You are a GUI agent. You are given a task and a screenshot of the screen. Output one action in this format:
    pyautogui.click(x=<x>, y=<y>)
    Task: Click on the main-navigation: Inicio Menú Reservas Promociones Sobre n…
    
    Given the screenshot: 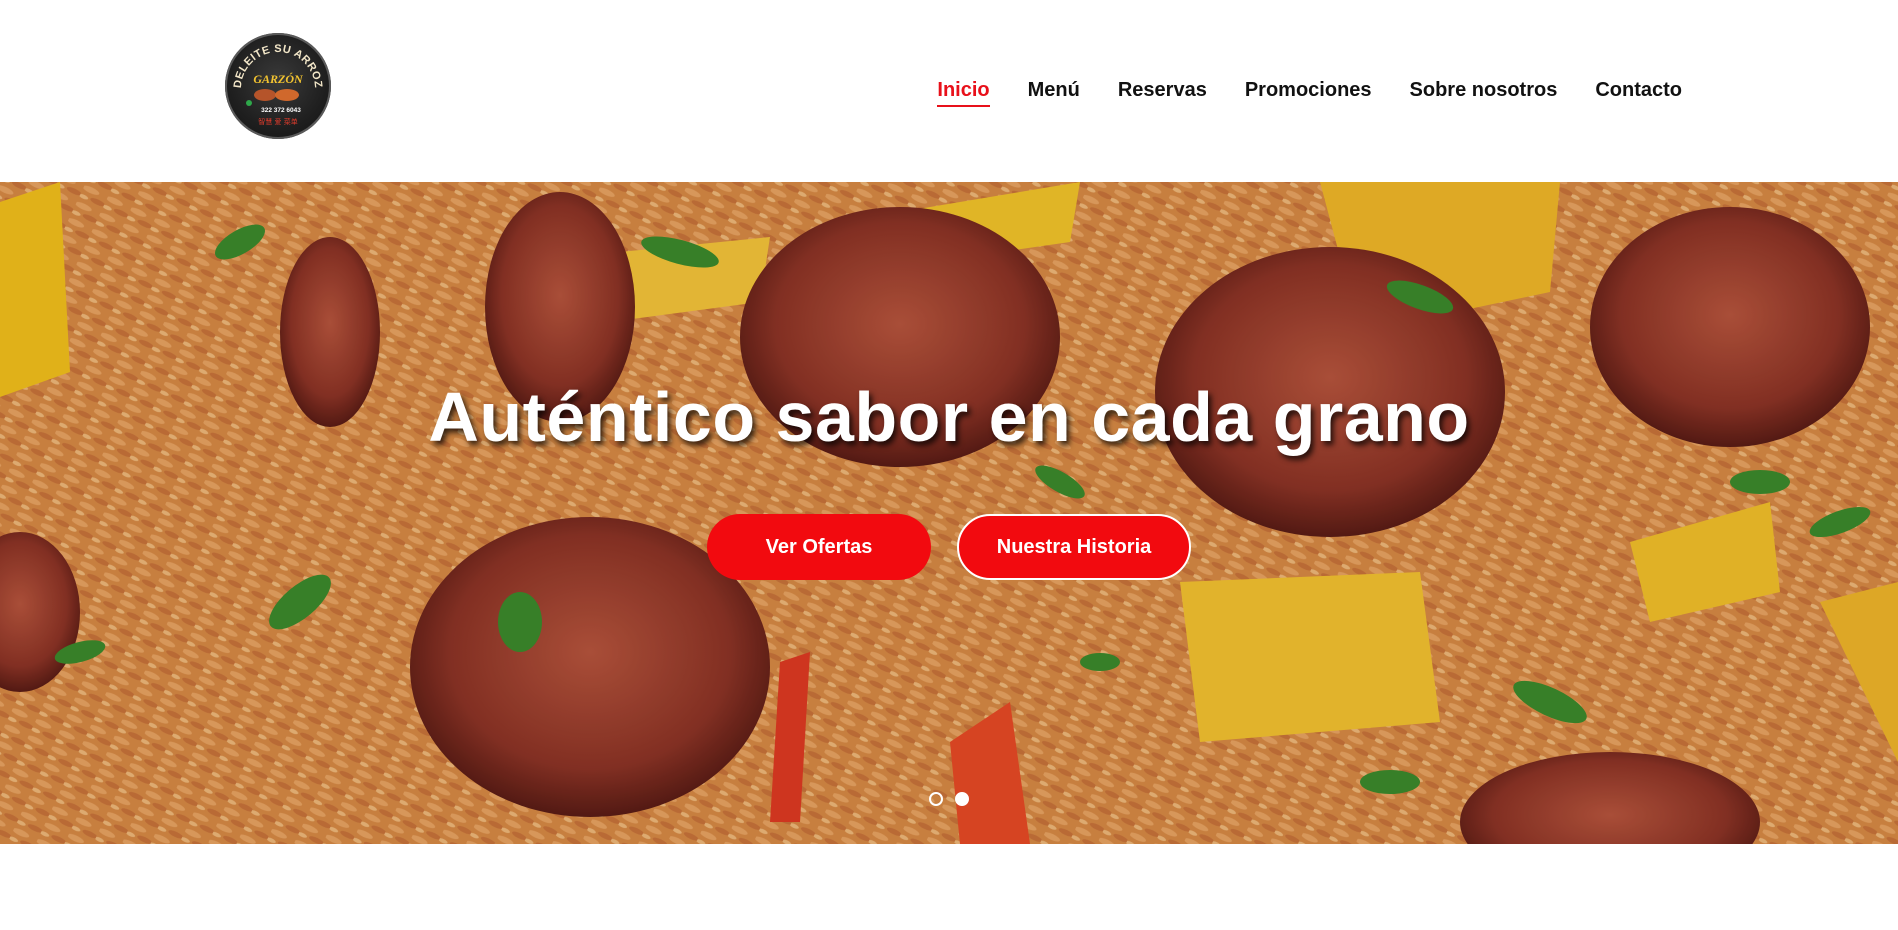 What is the action you would take?
    pyautogui.click(x=1309, y=91)
    